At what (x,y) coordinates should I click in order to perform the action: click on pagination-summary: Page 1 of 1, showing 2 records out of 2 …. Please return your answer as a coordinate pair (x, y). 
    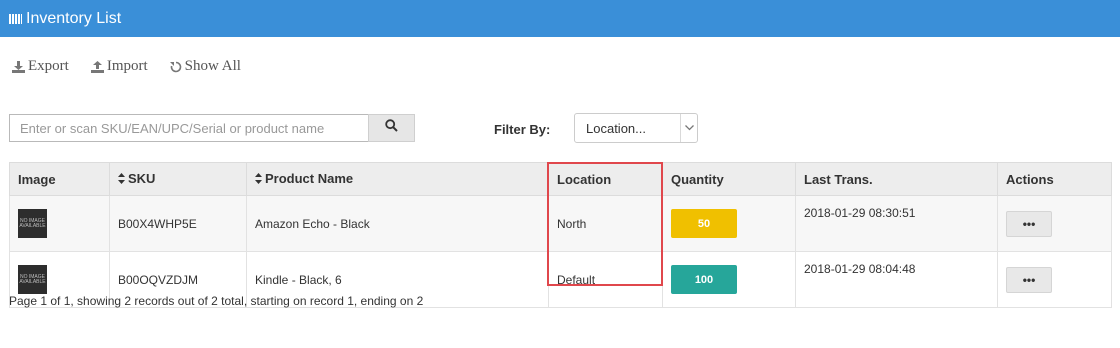
    Looking at the image, I should click on (216, 301).